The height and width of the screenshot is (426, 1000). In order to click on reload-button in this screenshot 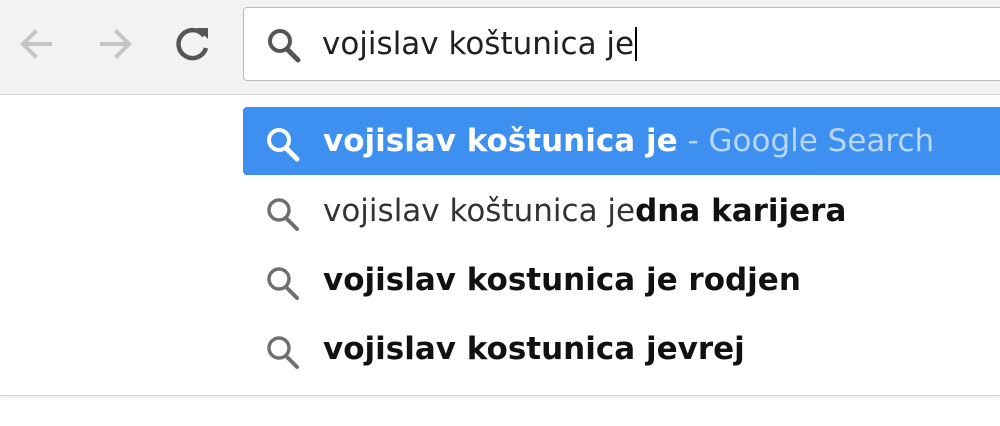, I will do `click(192, 44)`.